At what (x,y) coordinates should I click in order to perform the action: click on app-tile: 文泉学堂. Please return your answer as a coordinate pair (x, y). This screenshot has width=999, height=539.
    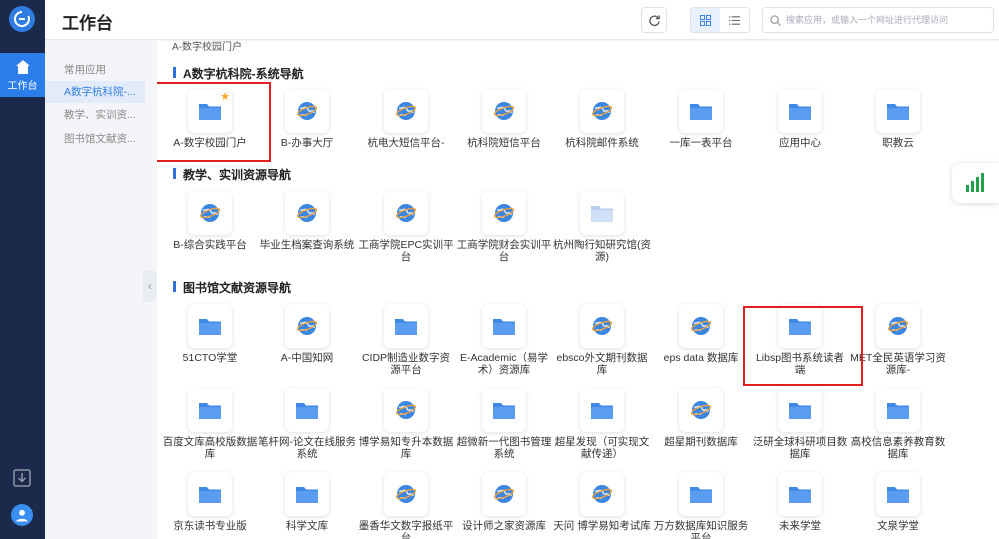
    Looking at the image, I should click on (898, 502).